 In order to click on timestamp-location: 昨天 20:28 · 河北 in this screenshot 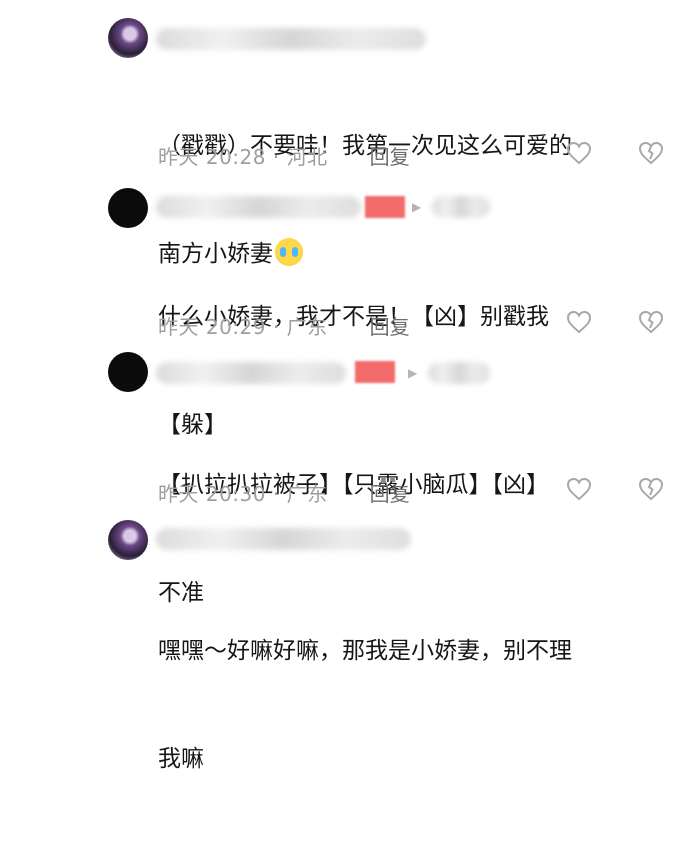, I will do `click(243, 157)`.